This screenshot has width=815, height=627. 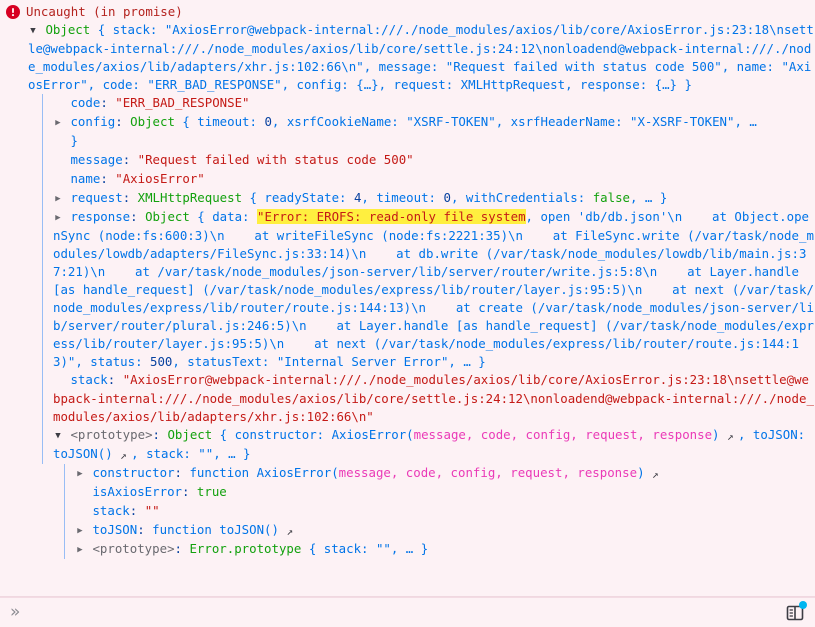 I want to click on prototype-ctor-params: message, code, config, request, response, so click(x=563, y=434).